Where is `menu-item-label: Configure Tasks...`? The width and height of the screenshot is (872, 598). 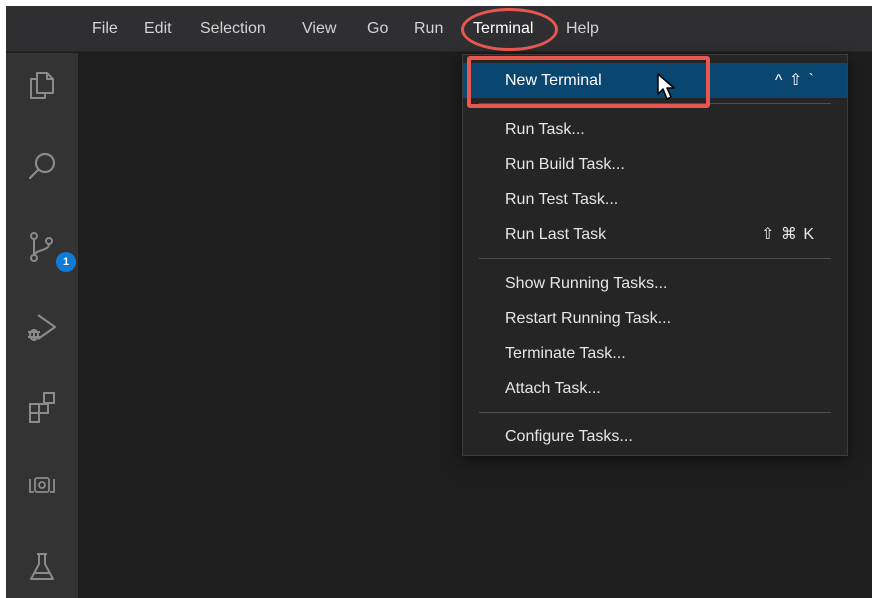 menu-item-label: Configure Tasks... is located at coordinates (569, 436).